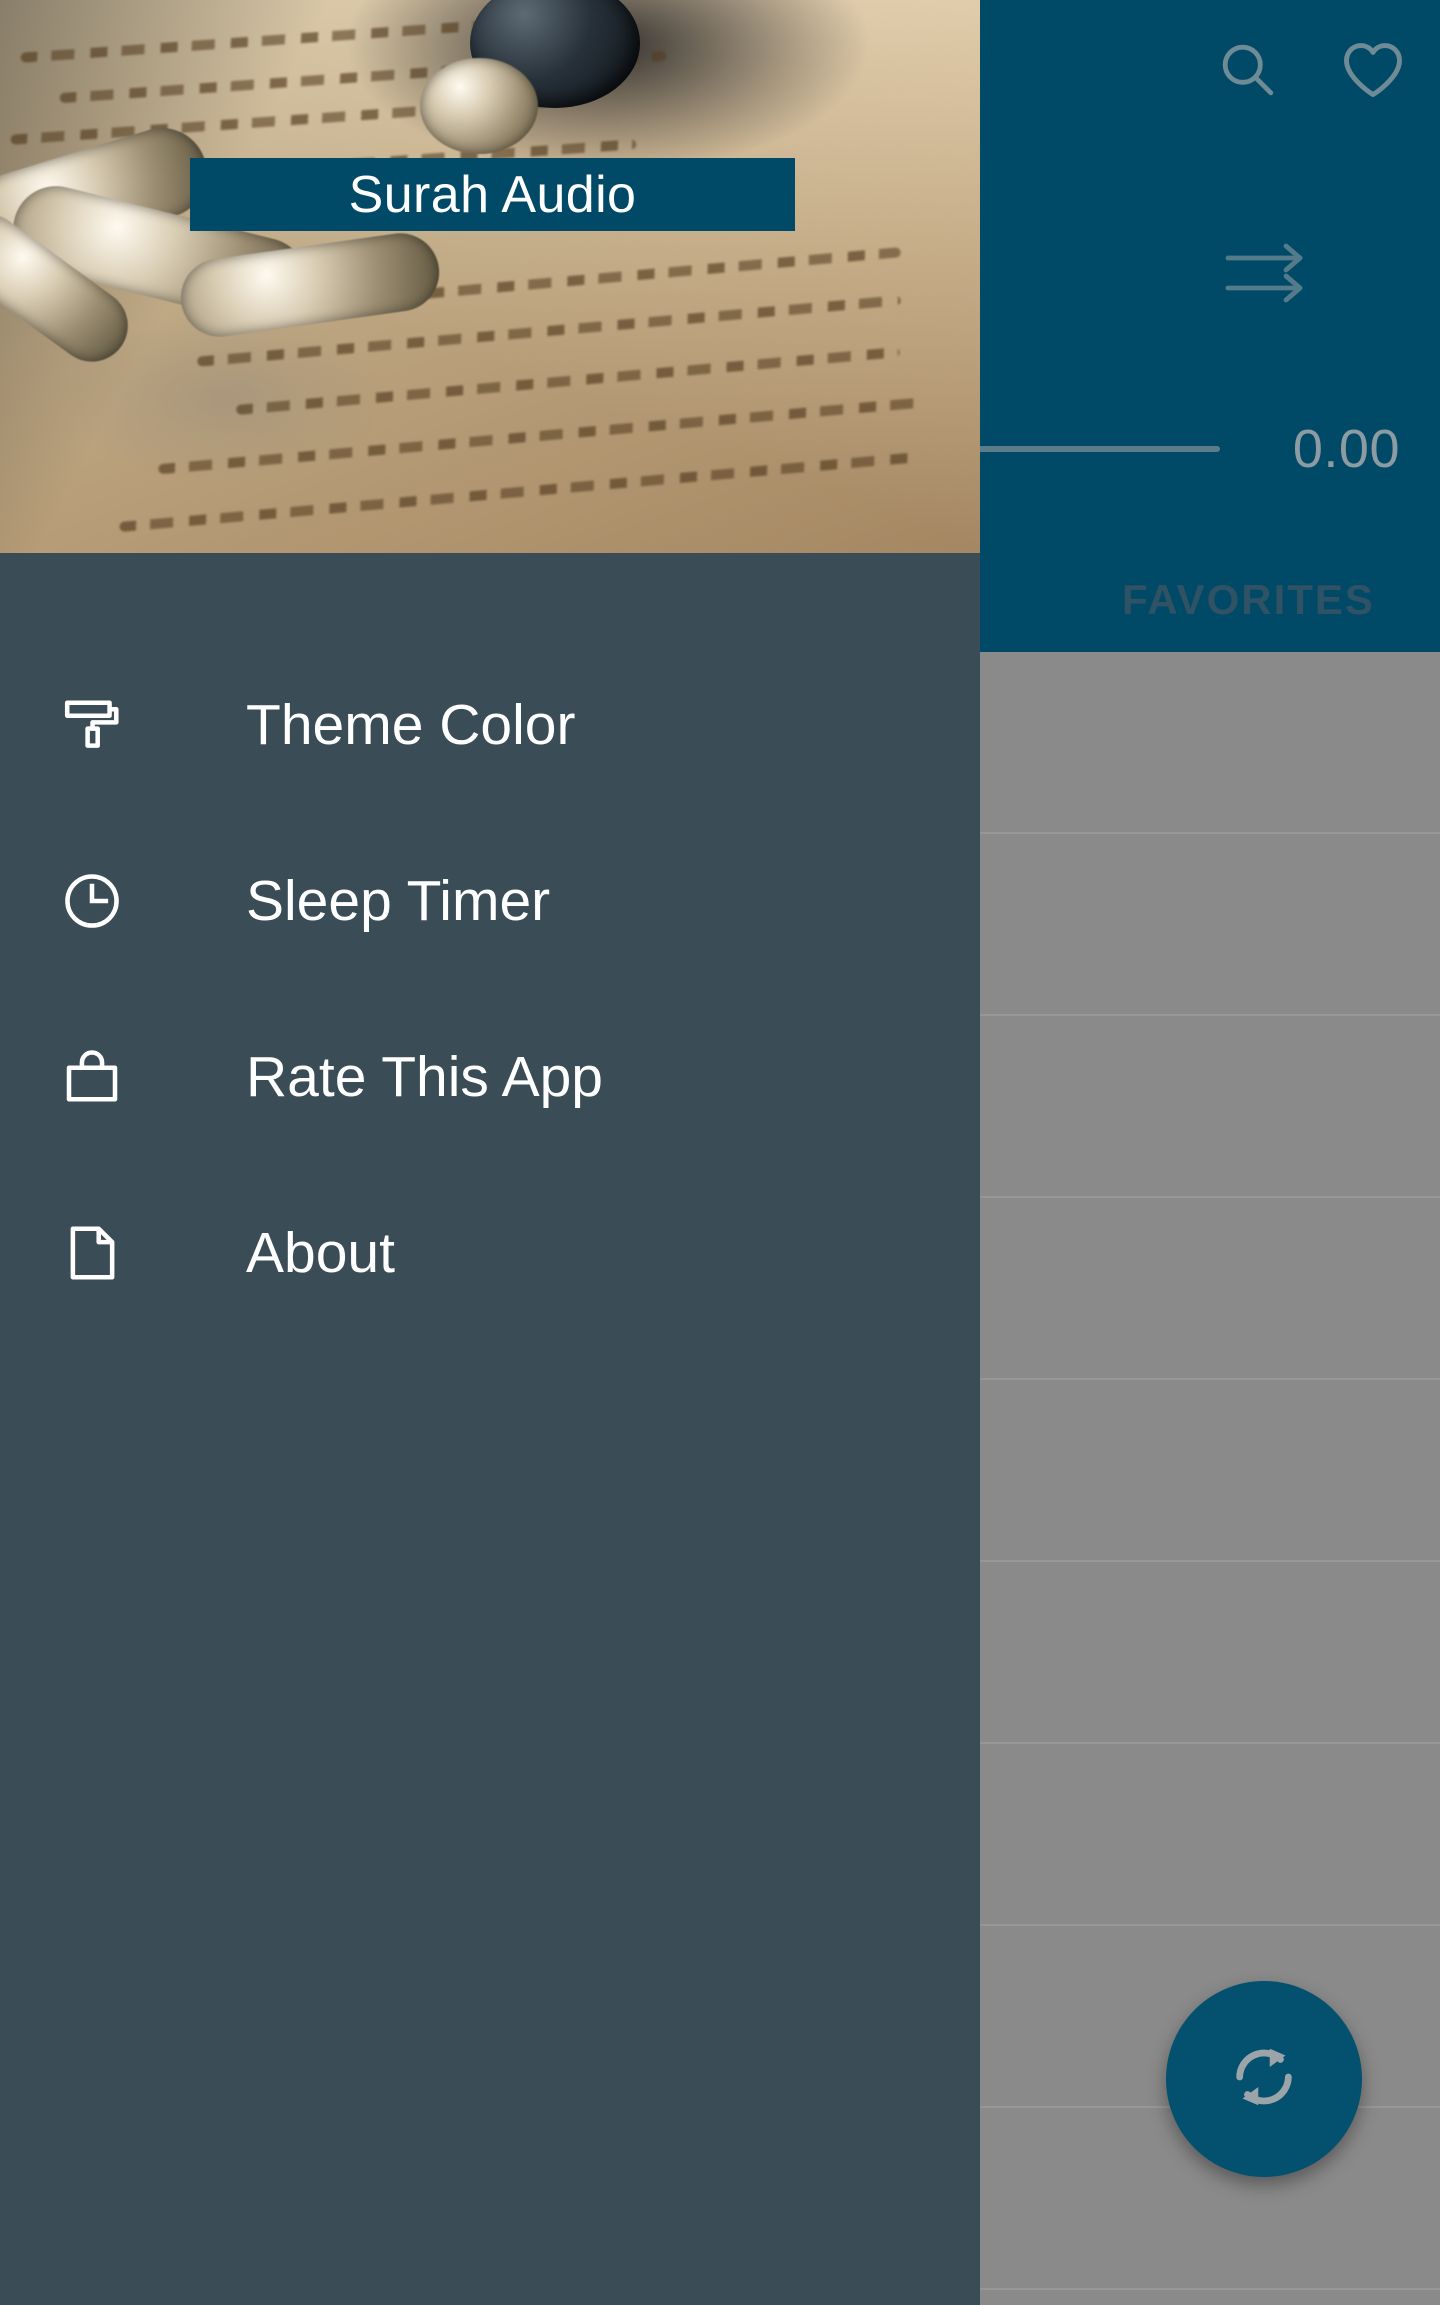 The image size is (1440, 2305). I want to click on drawer-item-sleep-timer: Sleep Timer, so click(490, 901).